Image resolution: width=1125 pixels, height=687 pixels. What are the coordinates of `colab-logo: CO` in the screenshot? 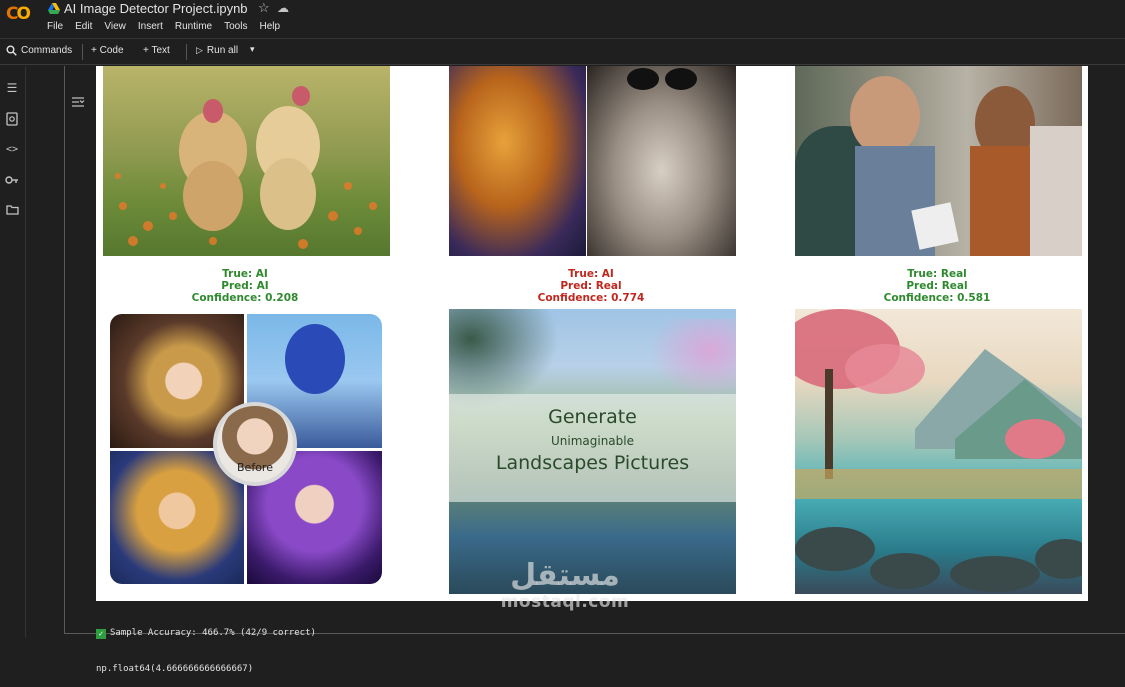 It's located at (22, 14).